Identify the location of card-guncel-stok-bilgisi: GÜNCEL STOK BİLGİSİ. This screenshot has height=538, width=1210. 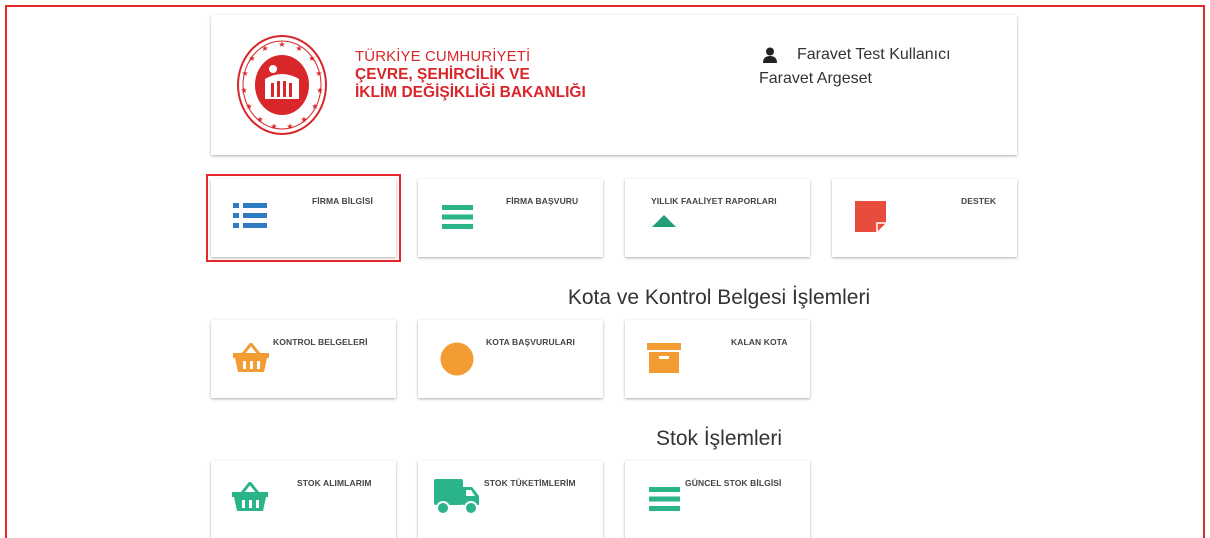
(717, 499).